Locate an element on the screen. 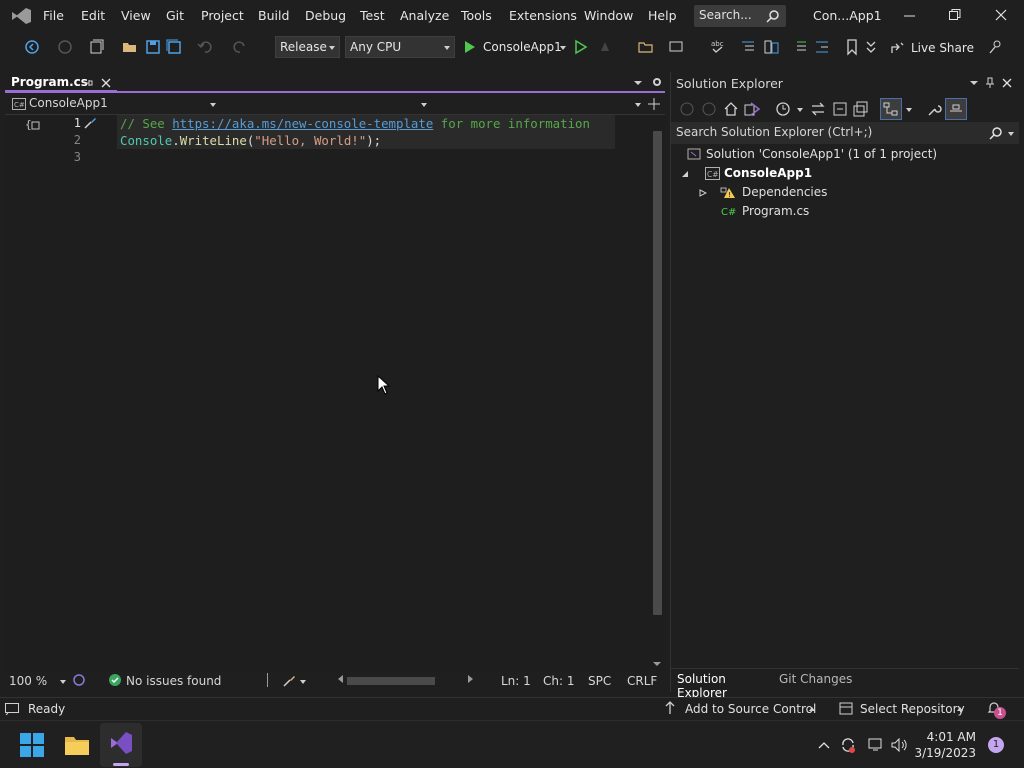 The width and height of the screenshot is (1024, 768). select-repository-button: Select Repository is located at coordinates (912, 709).